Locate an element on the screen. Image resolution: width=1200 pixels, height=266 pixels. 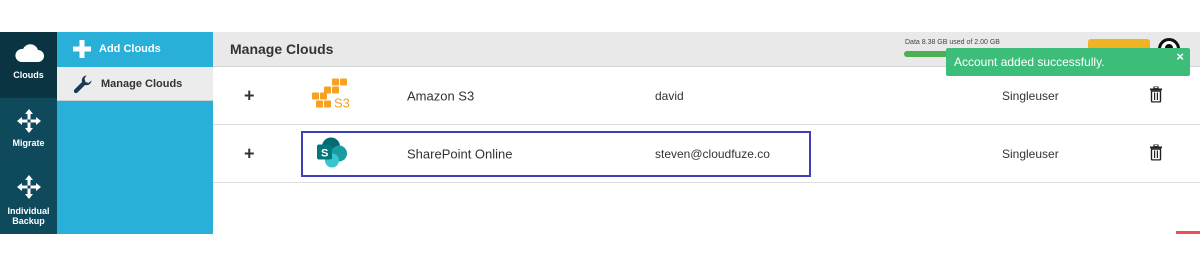
nav-item-individual-backup: Individual Backup is located at coordinates (28, 201).